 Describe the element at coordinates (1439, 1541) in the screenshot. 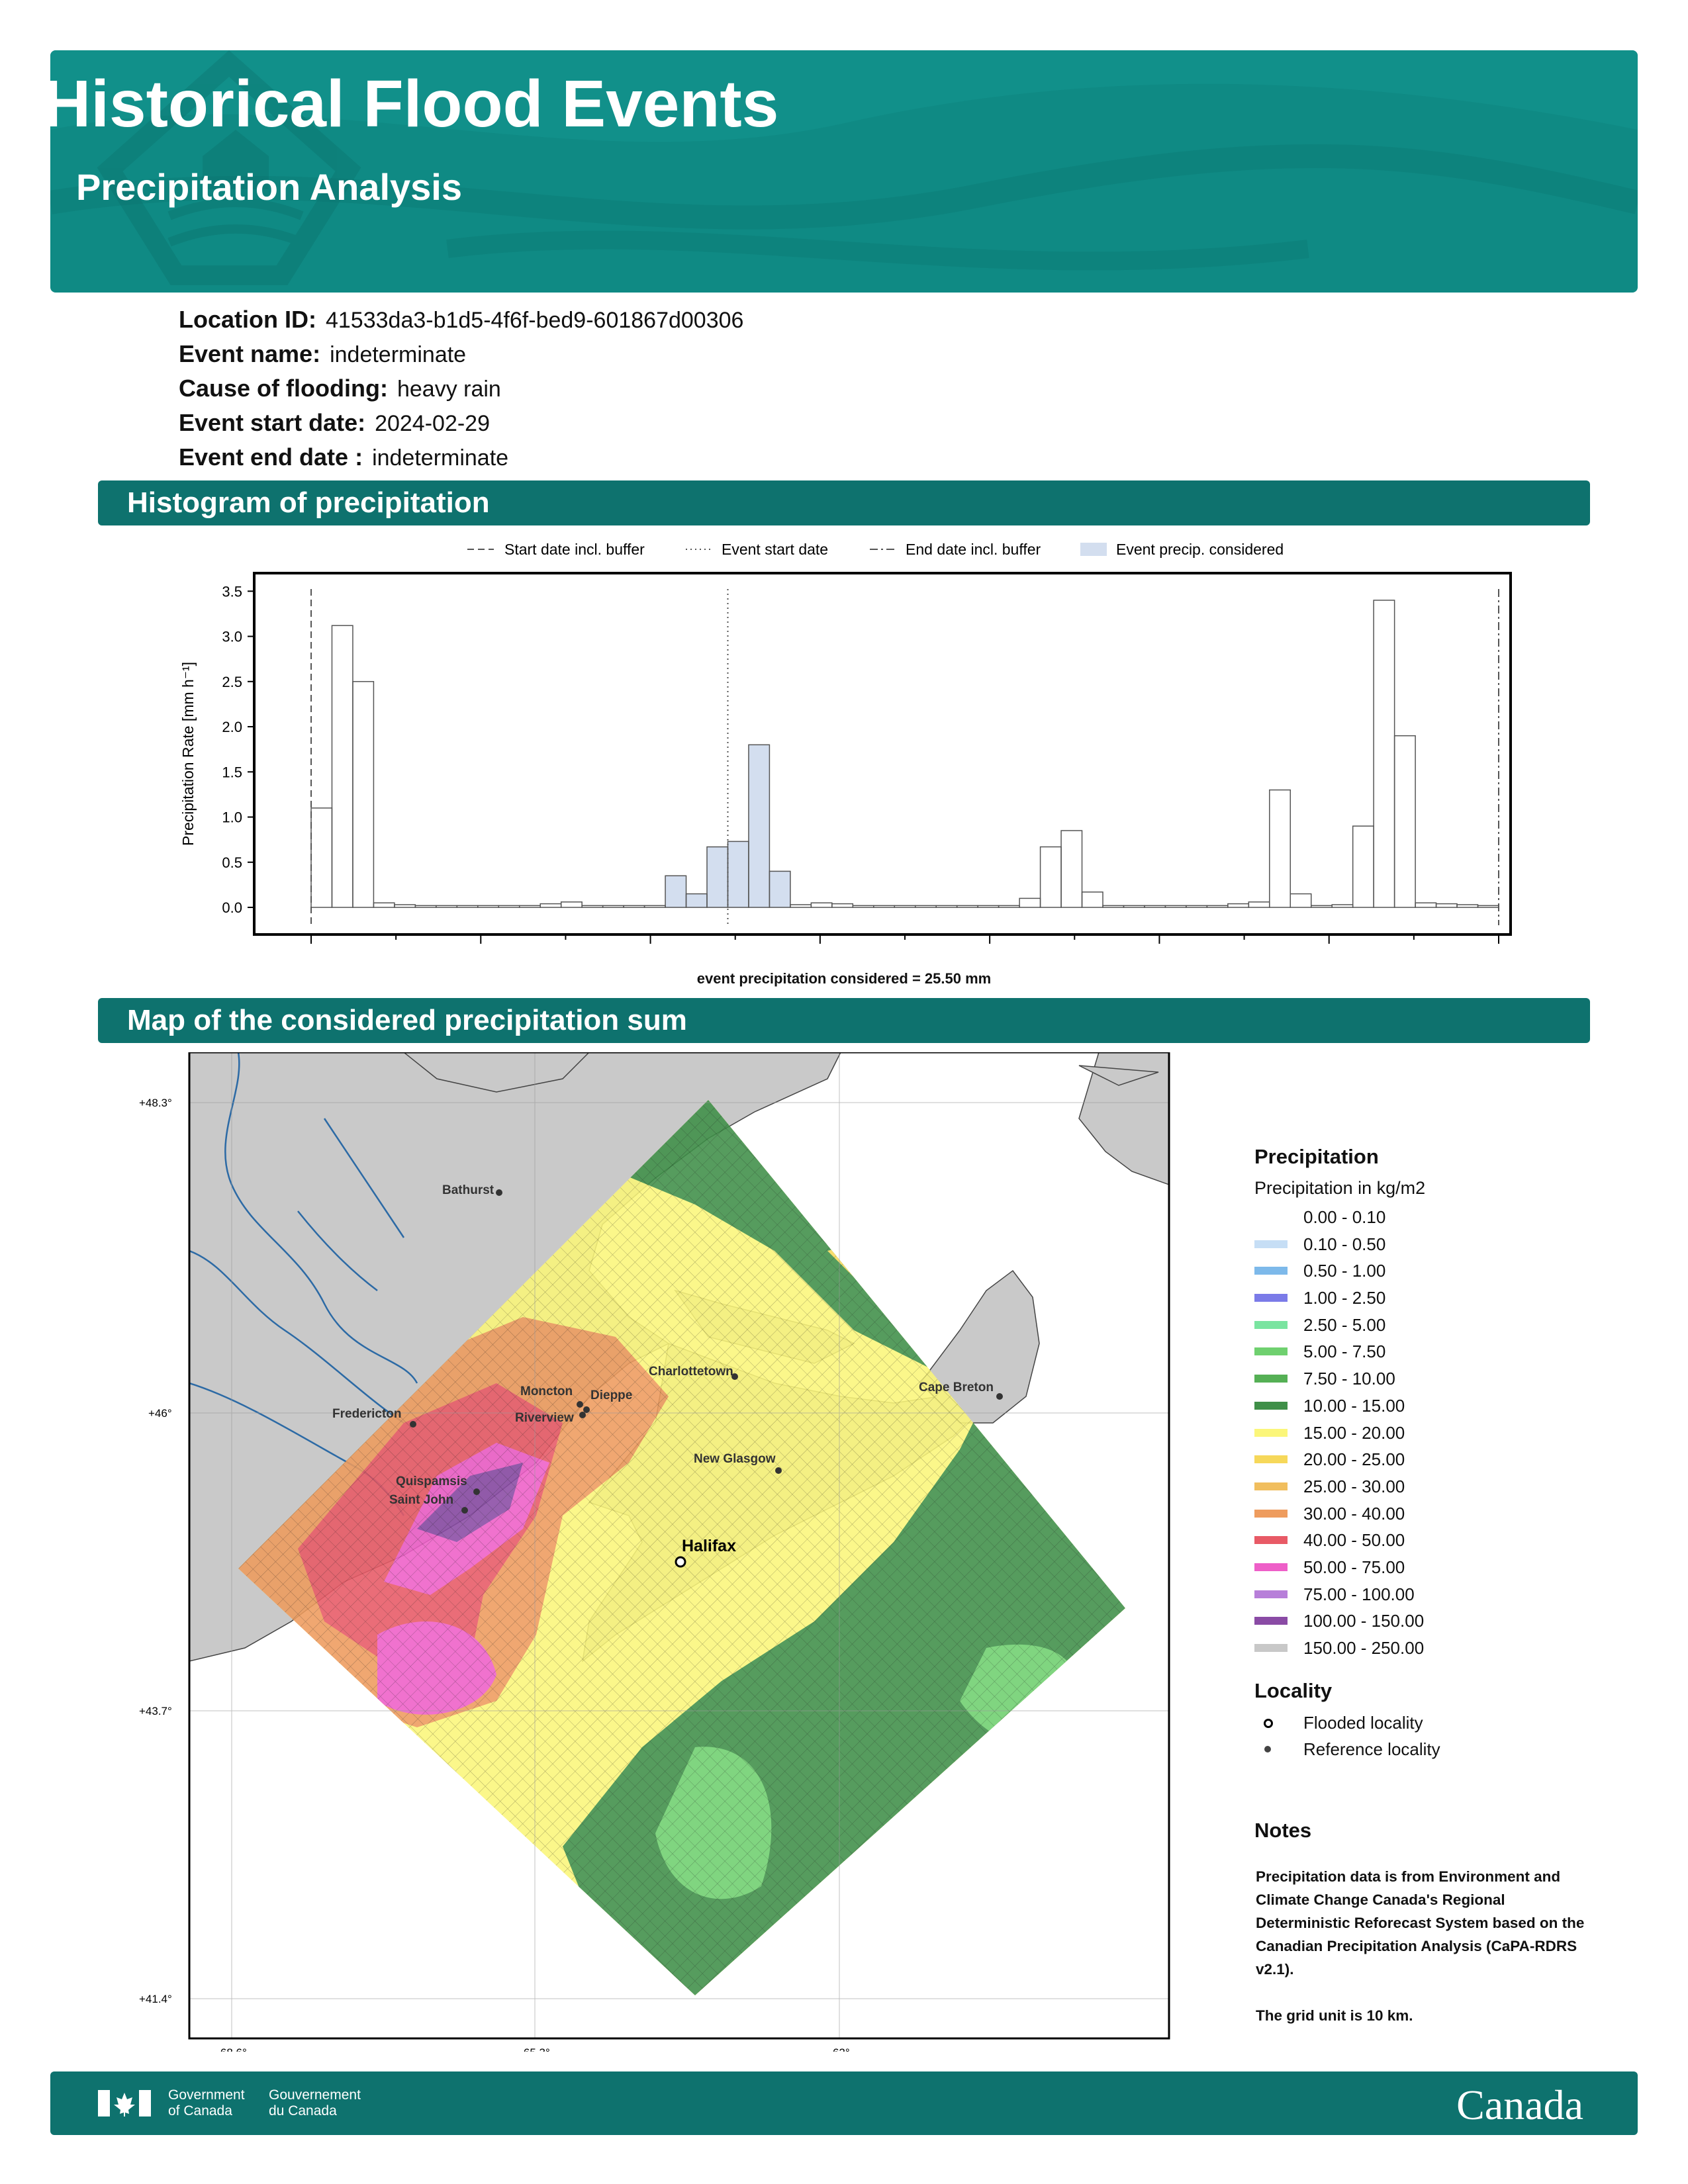

I see `legend-item: 40.00 - 50.00` at that location.